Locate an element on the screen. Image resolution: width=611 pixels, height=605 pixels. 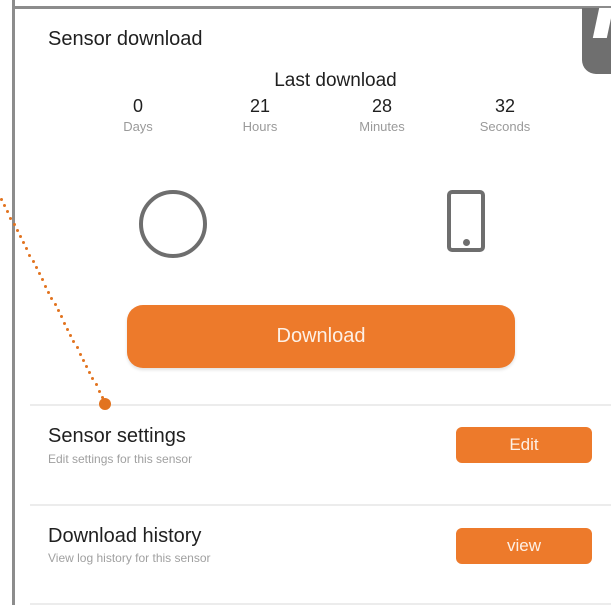
counter-hours: 21 Hours is located at coordinates (260, 116).